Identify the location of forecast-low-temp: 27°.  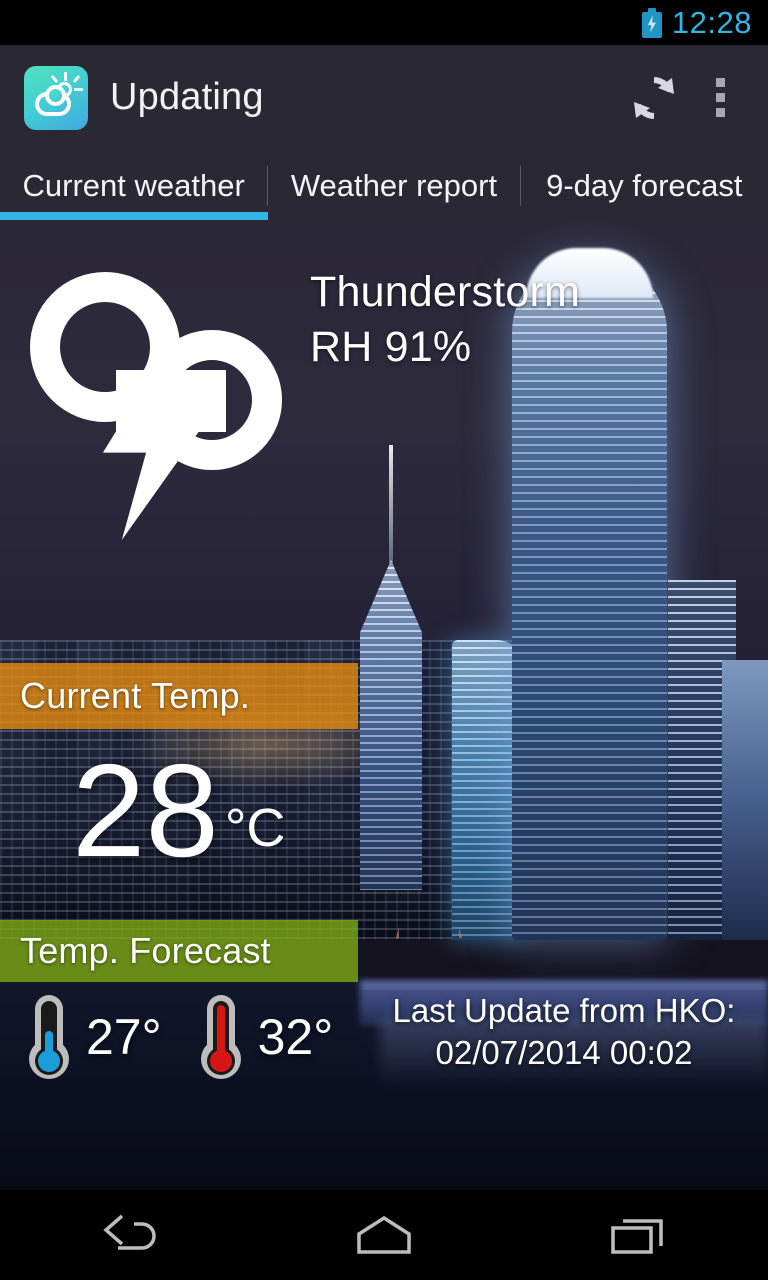
(124, 1037).